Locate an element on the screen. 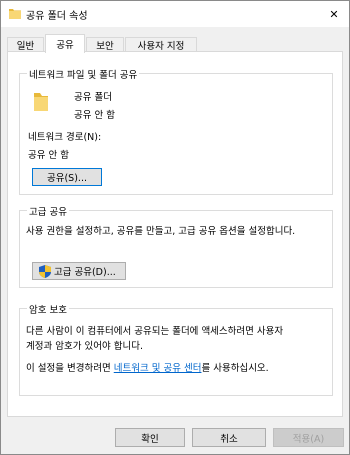 The width and height of the screenshot is (350, 455). close-icon: ✕ is located at coordinates (334, 14).